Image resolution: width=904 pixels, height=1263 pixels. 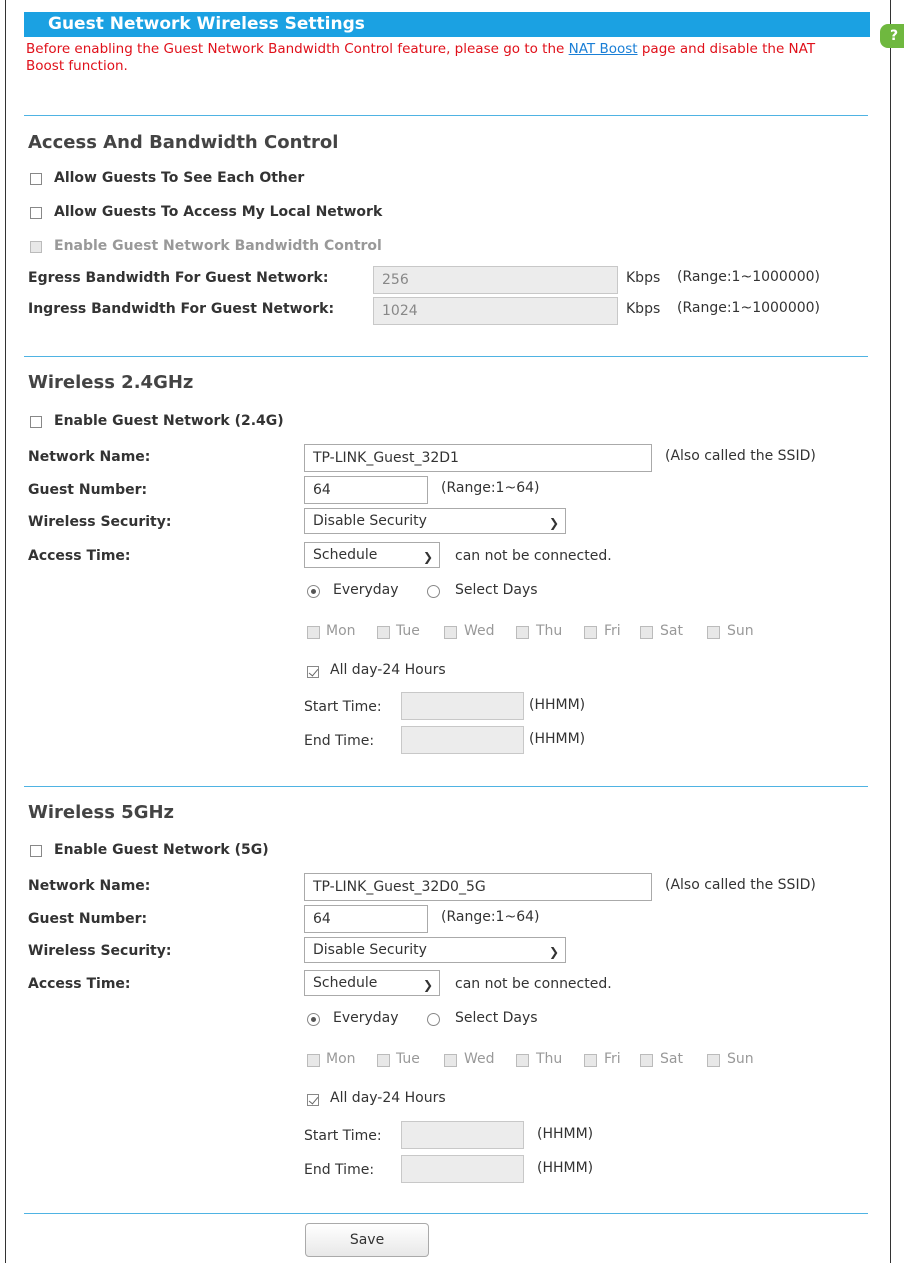 What do you see at coordinates (590, 632) in the screenshot?
I see `day-fri-24-checkbox` at bounding box center [590, 632].